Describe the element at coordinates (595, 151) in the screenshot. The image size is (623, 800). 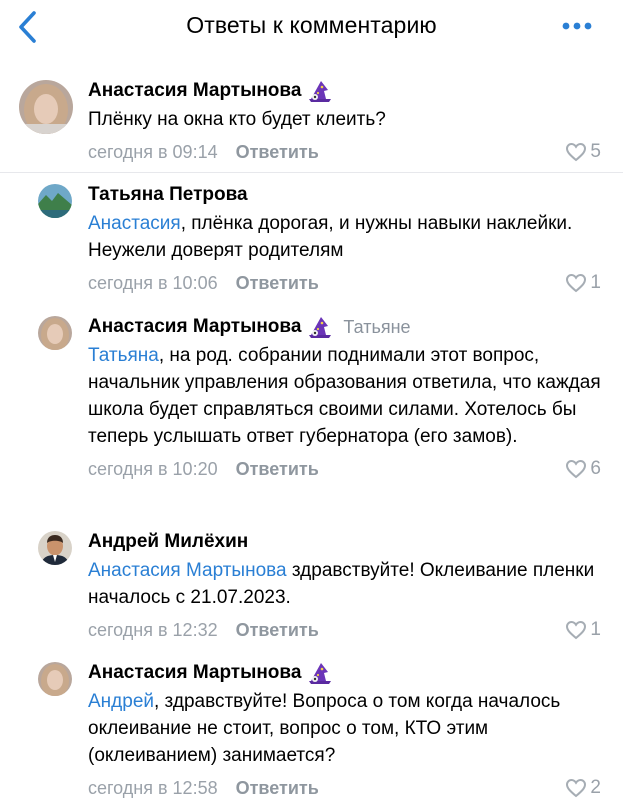
I see `like-count: 5` at that location.